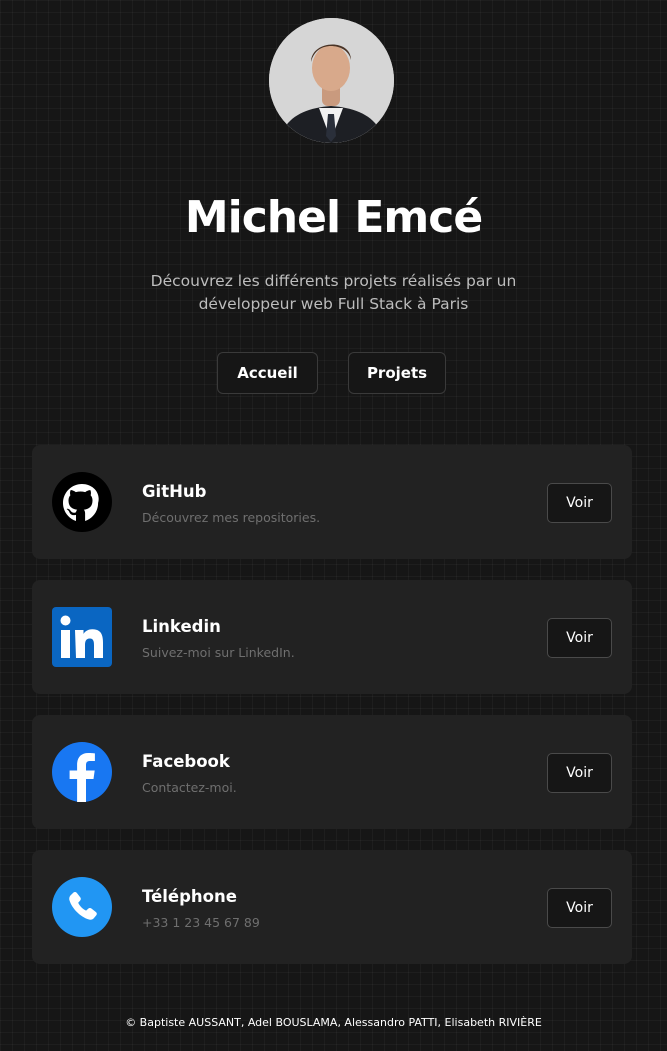 The width and height of the screenshot is (667, 1051). I want to click on link-description: +33 1 23 45 67 89, so click(201, 922).